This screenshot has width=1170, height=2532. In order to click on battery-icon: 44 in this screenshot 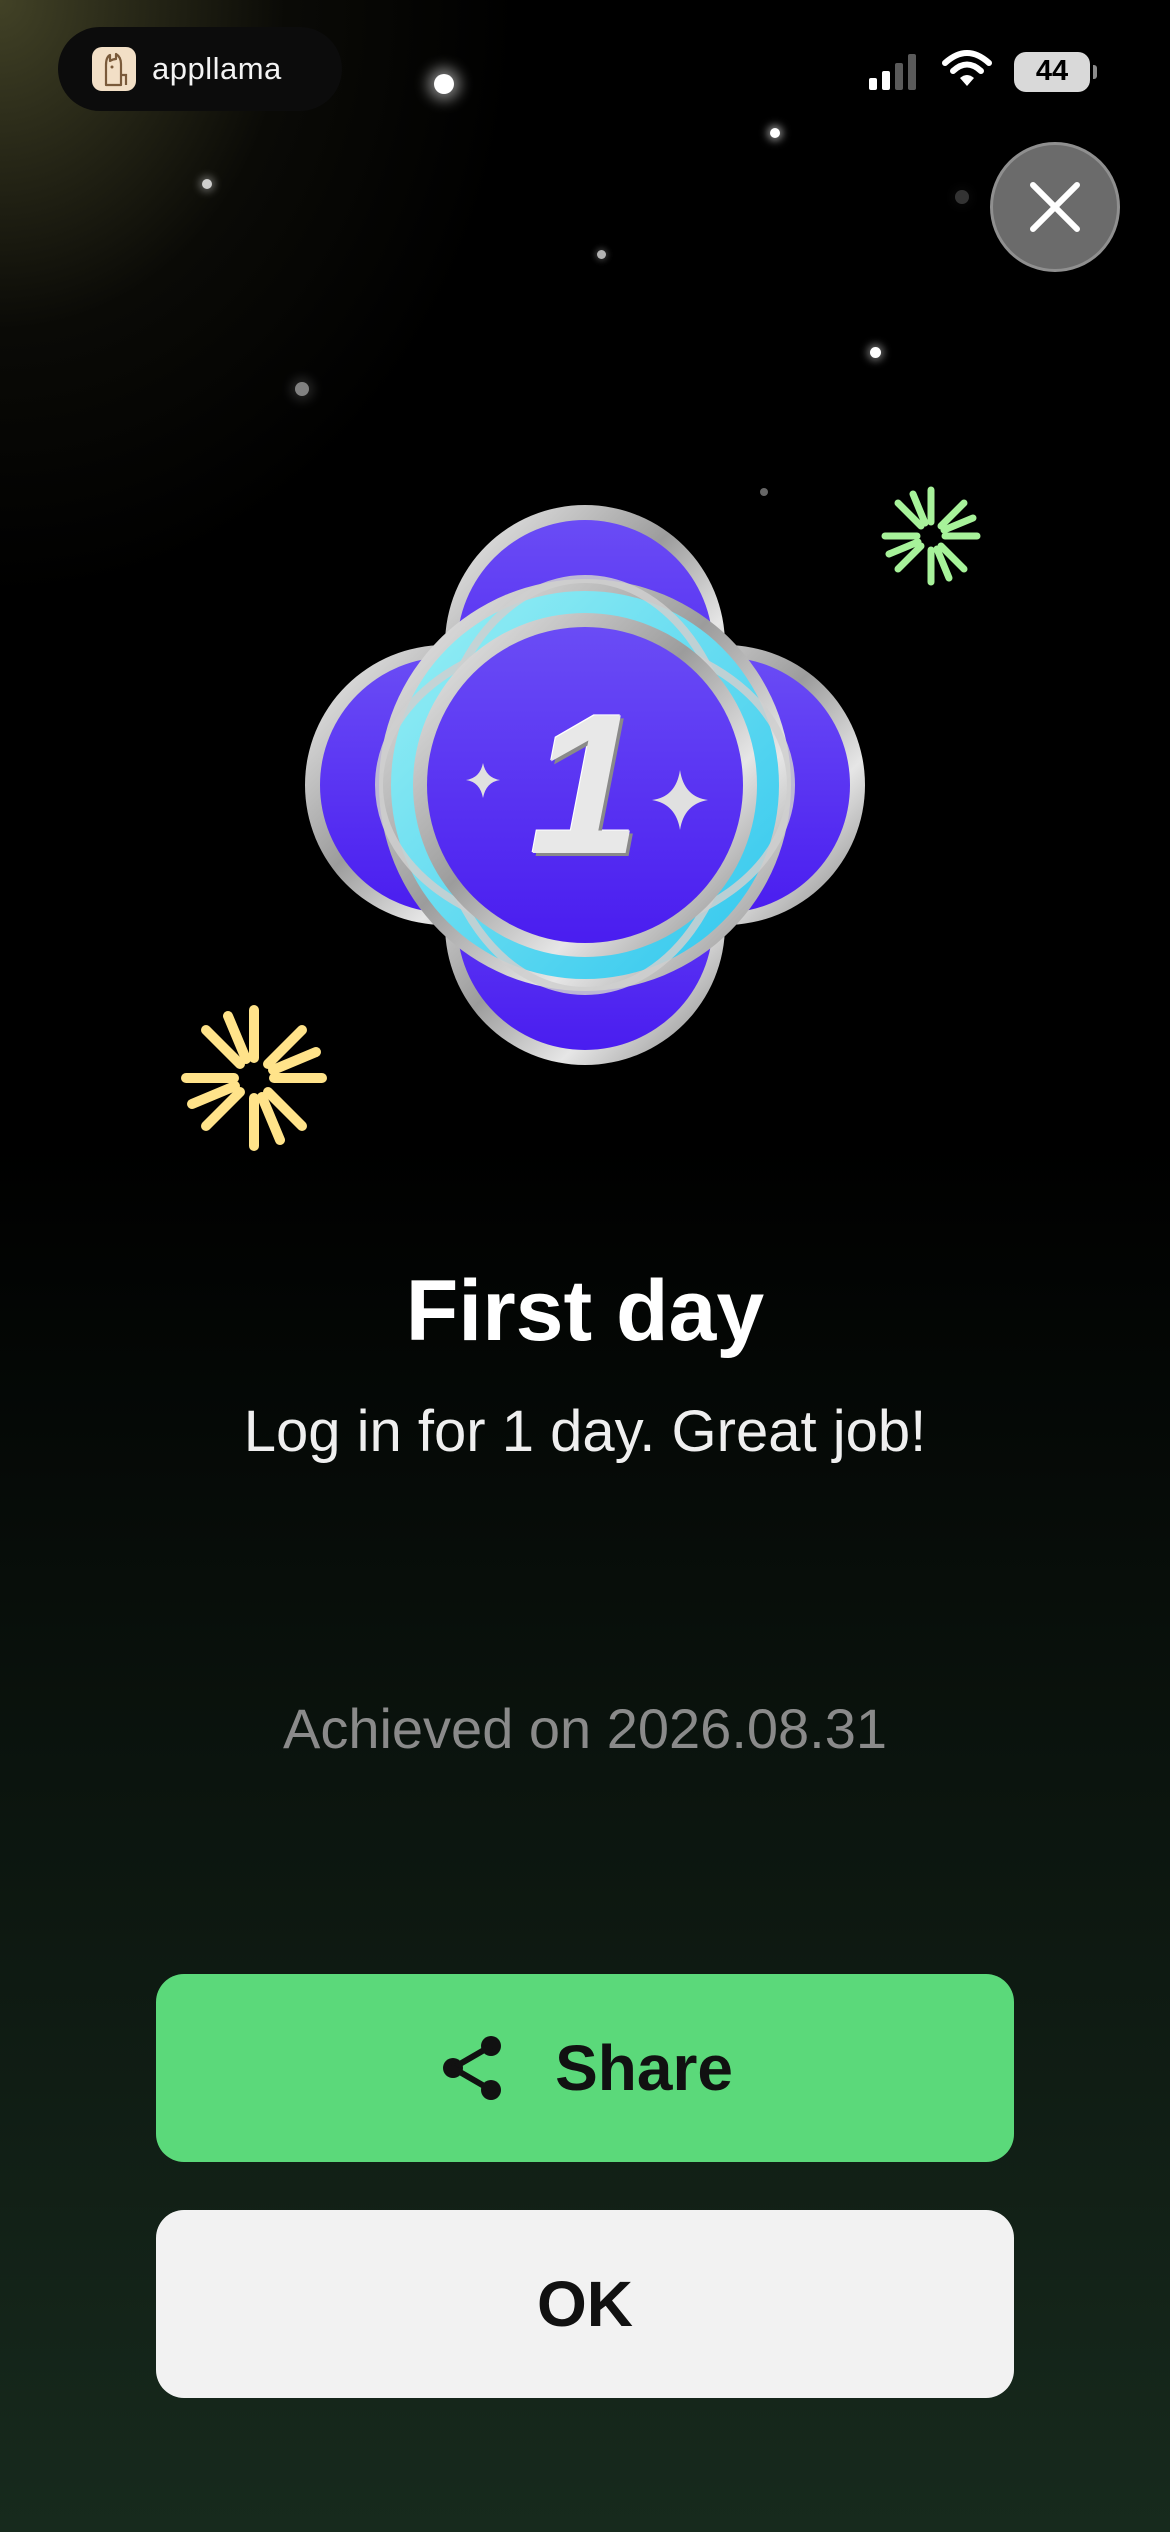, I will do `click(1055, 71)`.